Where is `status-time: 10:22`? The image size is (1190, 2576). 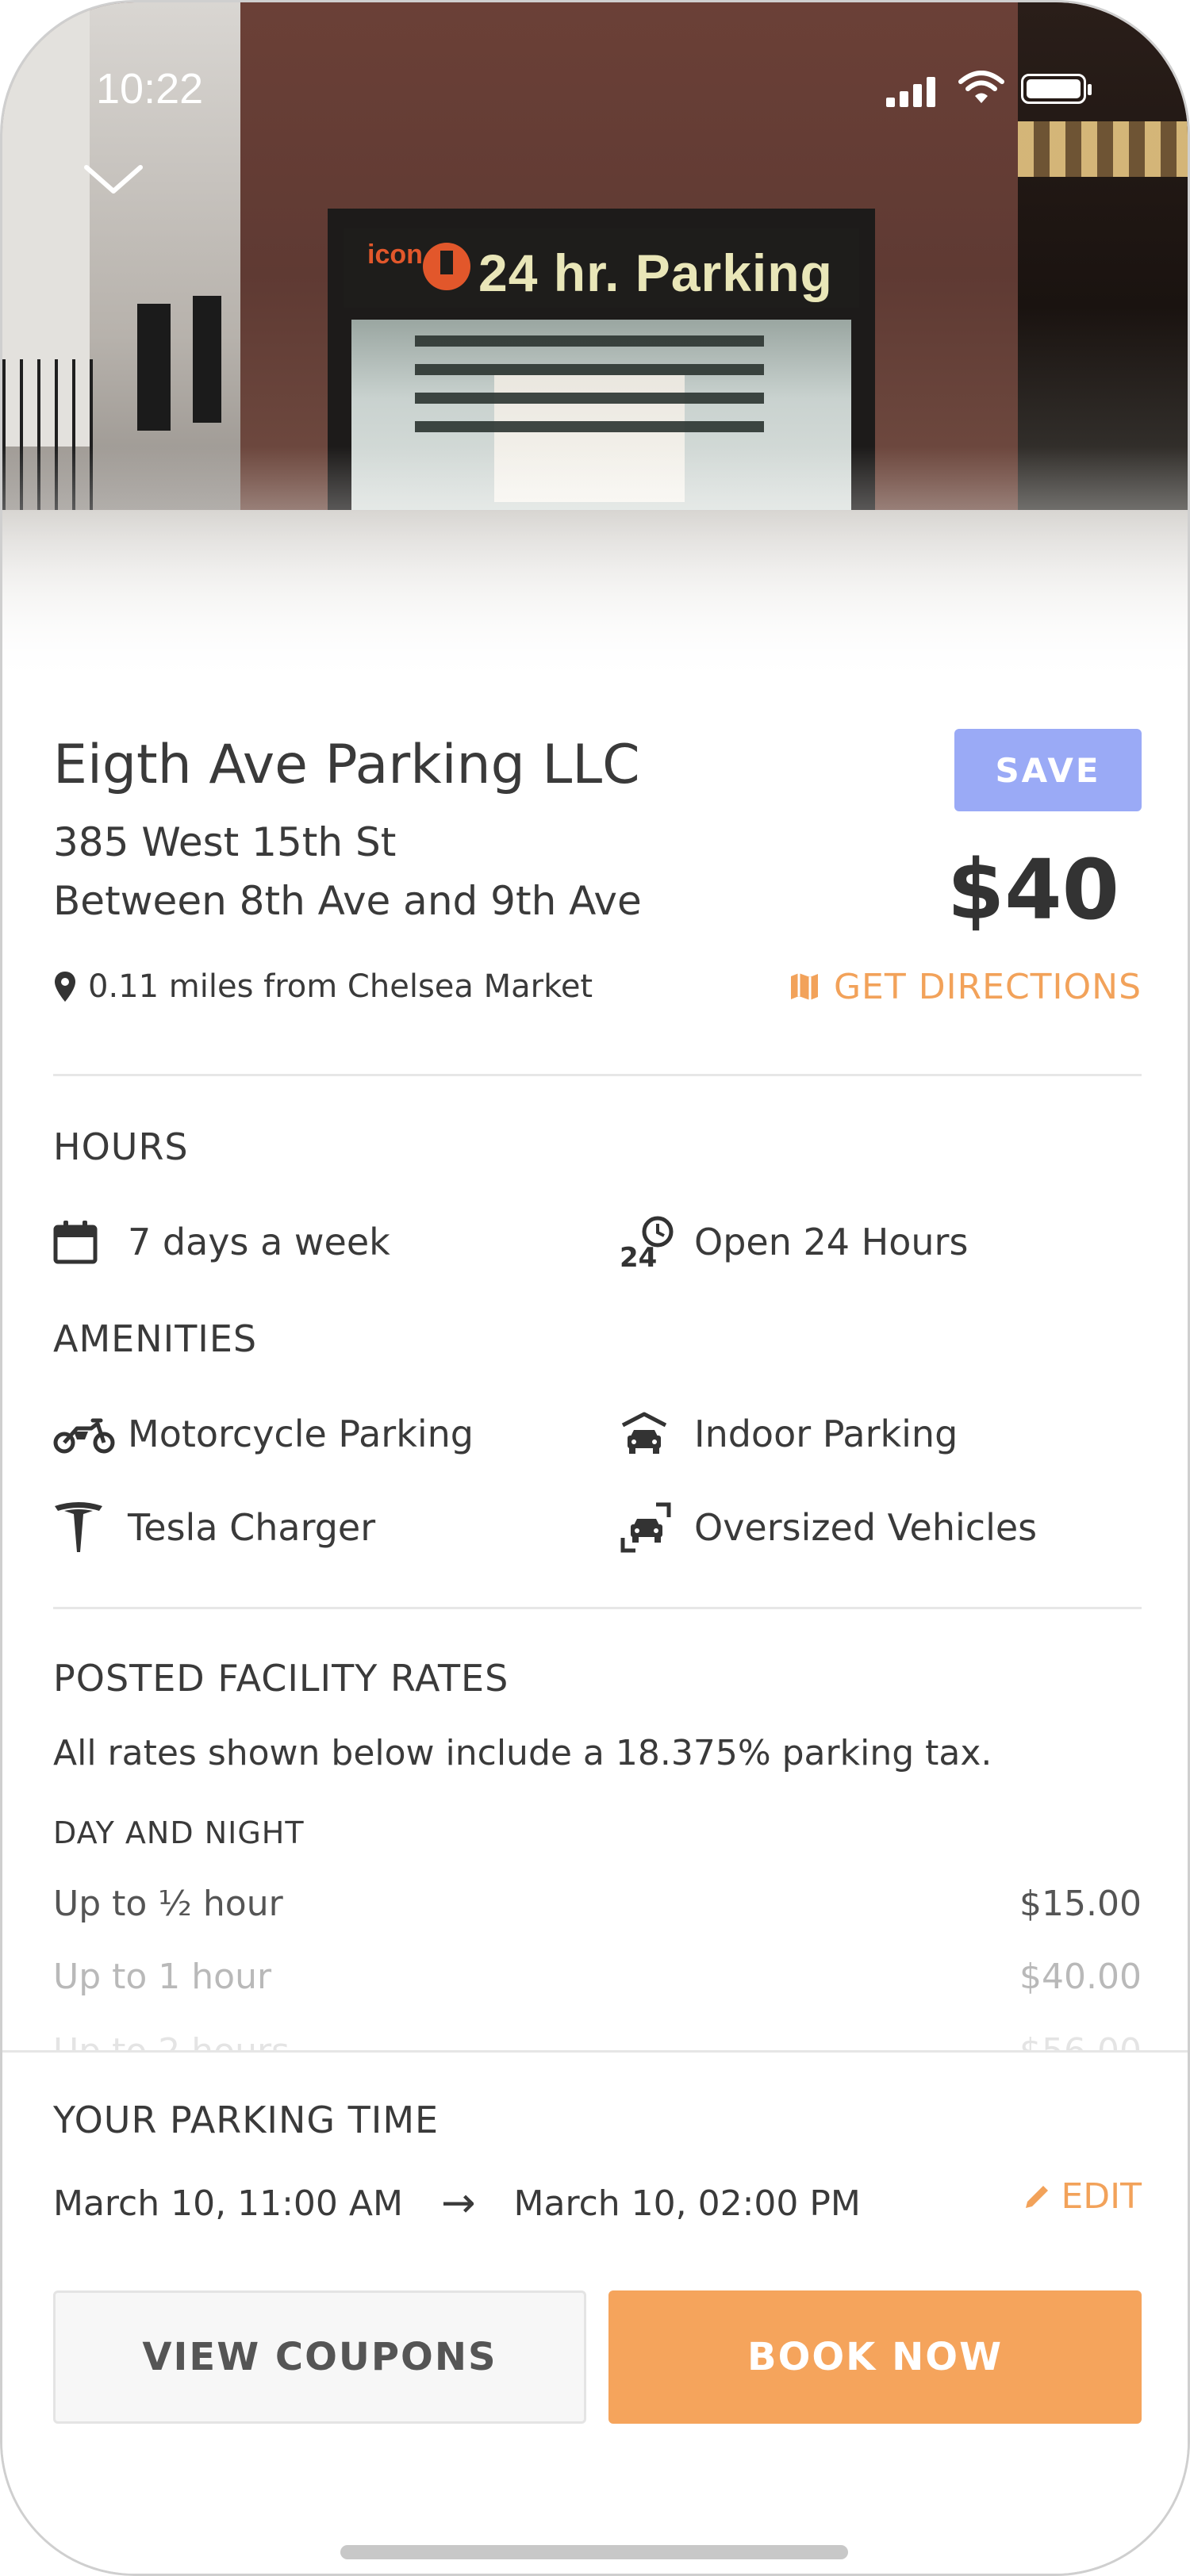 status-time: 10:22 is located at coordinates (150, 89).